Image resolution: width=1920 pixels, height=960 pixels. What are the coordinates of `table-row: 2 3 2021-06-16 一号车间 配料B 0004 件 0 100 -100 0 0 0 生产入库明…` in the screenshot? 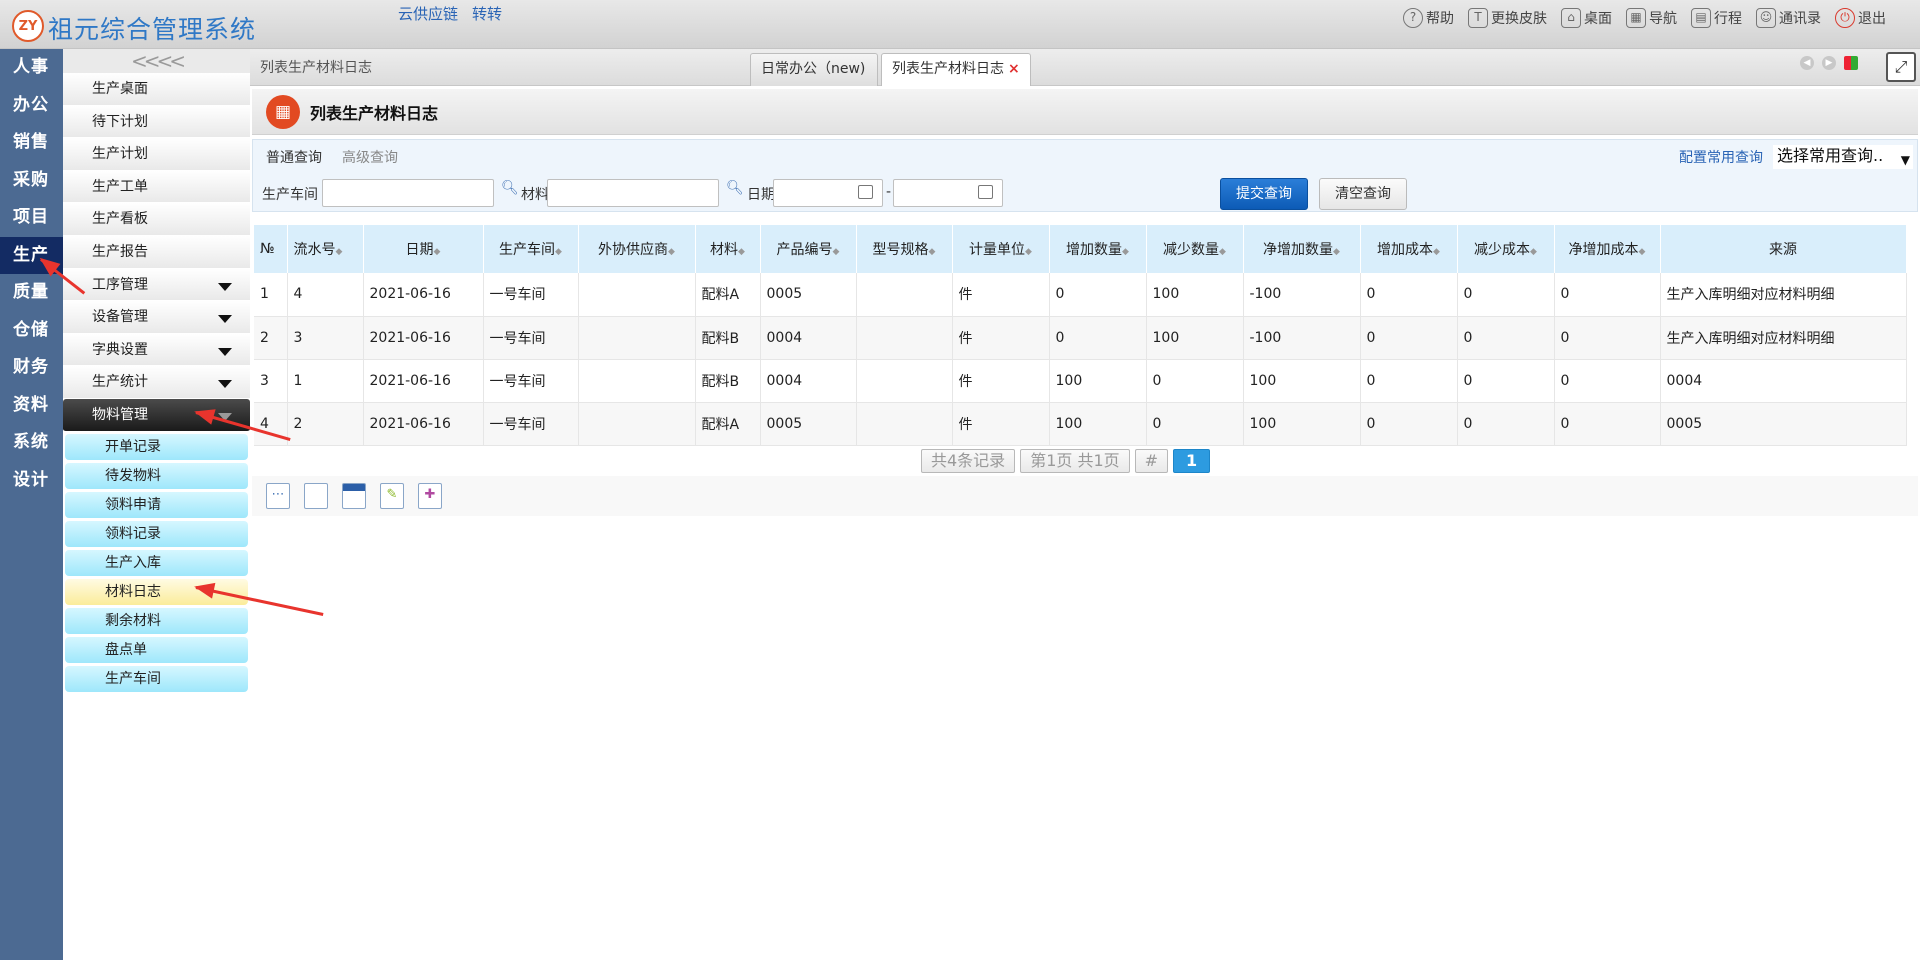 It's located at (1080, 338).